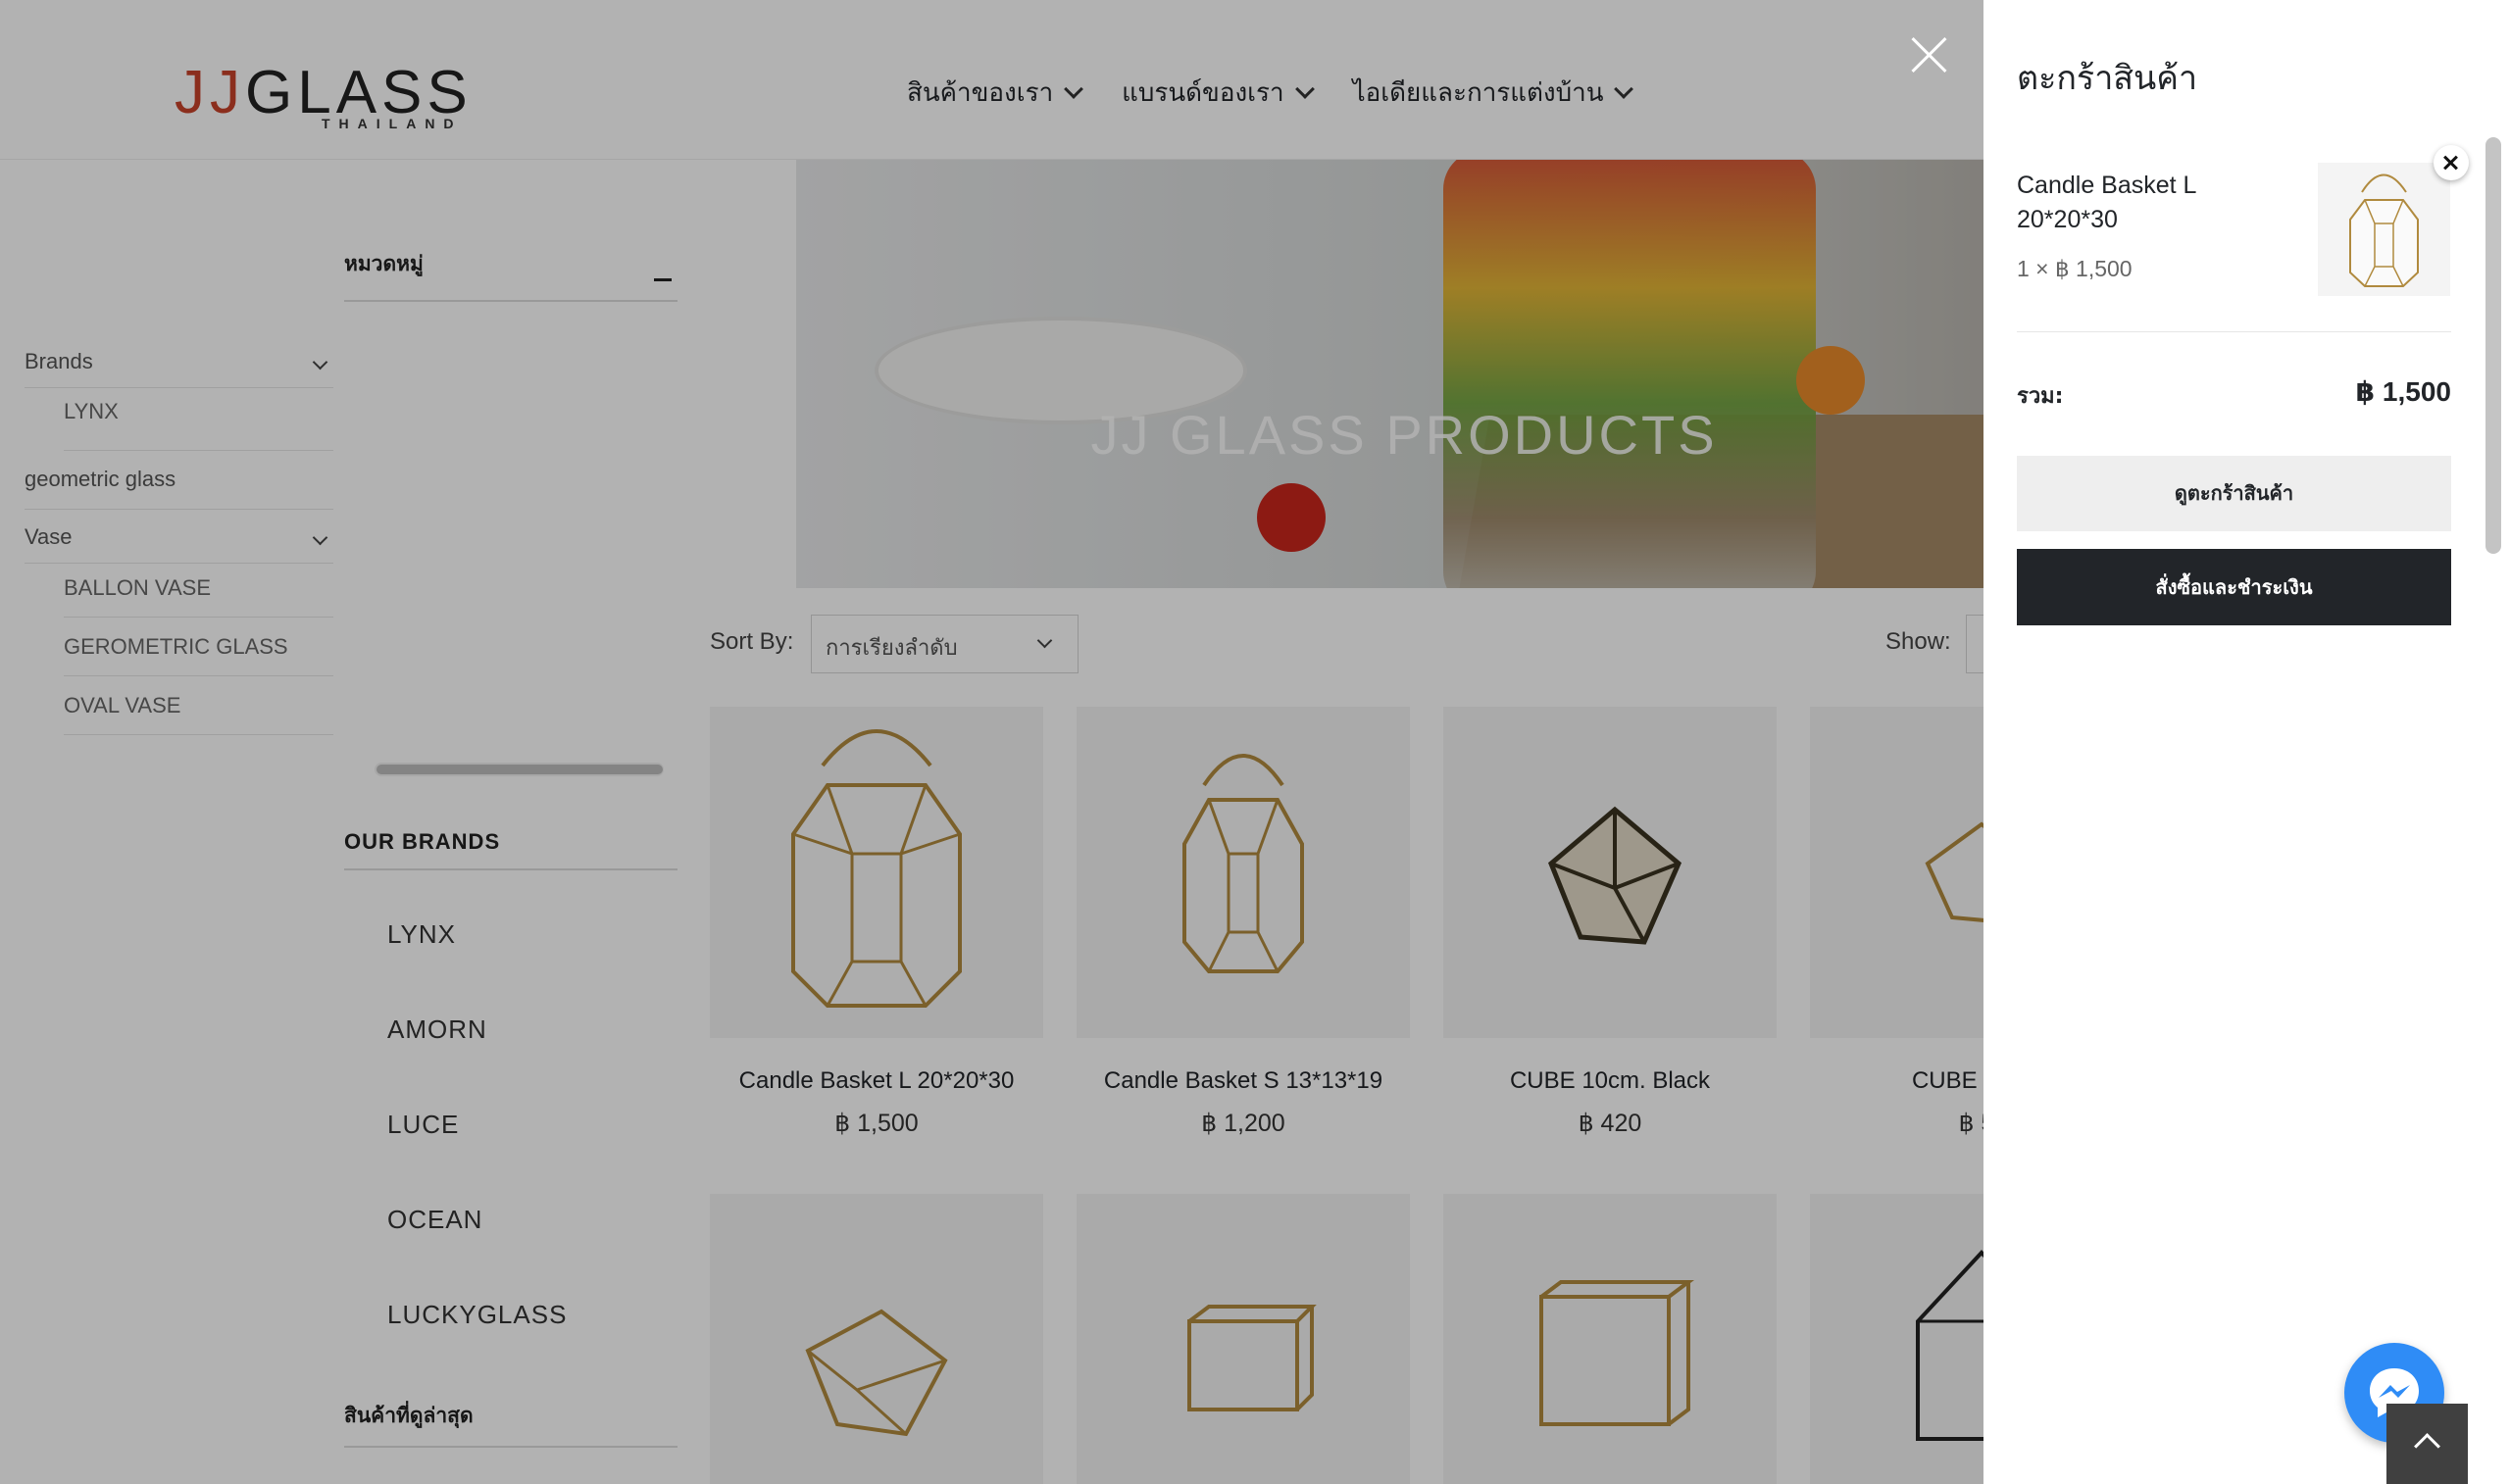  Describe the element at coordinates (2234, 587) in the screenshot. I see `checkout-button: สั่งซื้อและชำระเงิน` at that location.